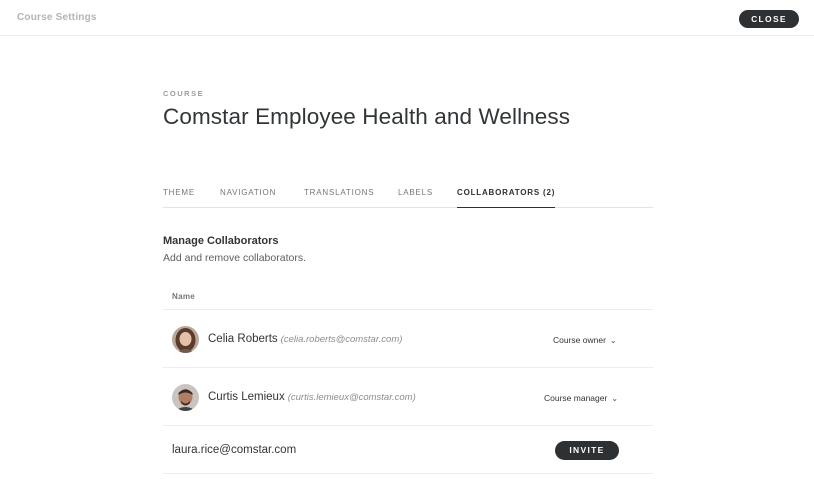  What do you see at coordinates (243, 339) in the screenshot?
I see `collaborator-name-text: Celia Roberts` at bounding box center [243, 339].